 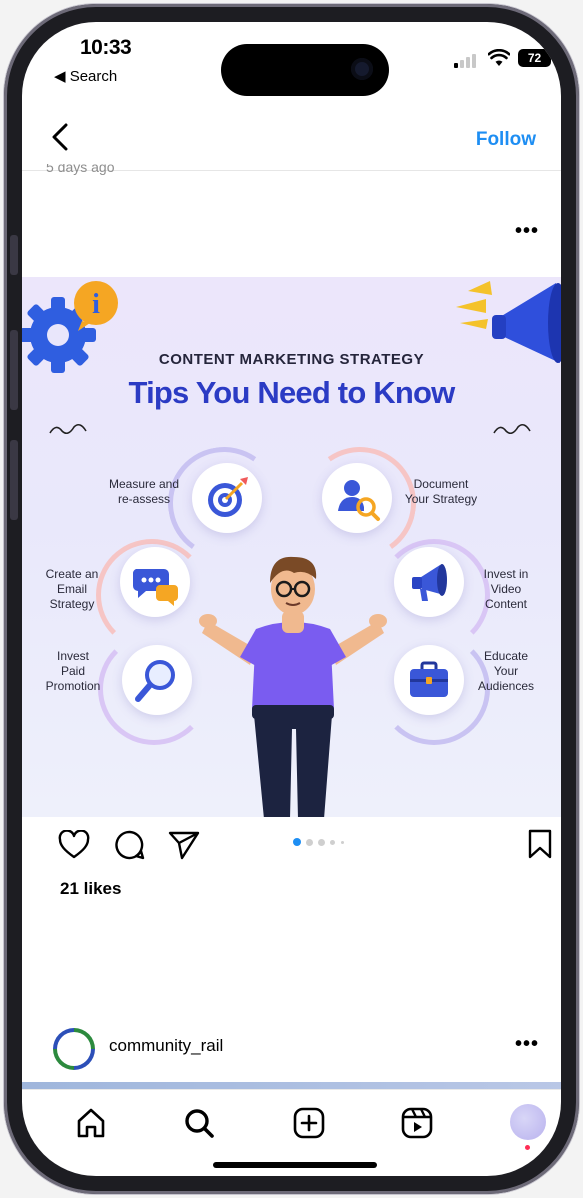 I want to click on cellular-signal-icon, so click(x=468, y=60).